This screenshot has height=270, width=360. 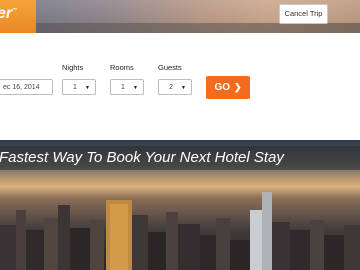 I want to click on nights-select: 1 ▼, so click(x=79, y=87).